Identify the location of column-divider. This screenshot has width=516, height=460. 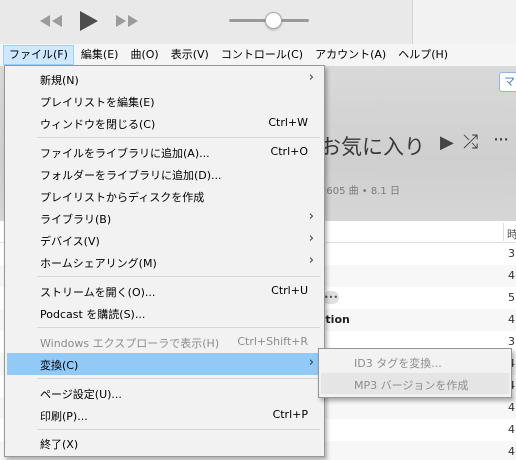
(503, 232).